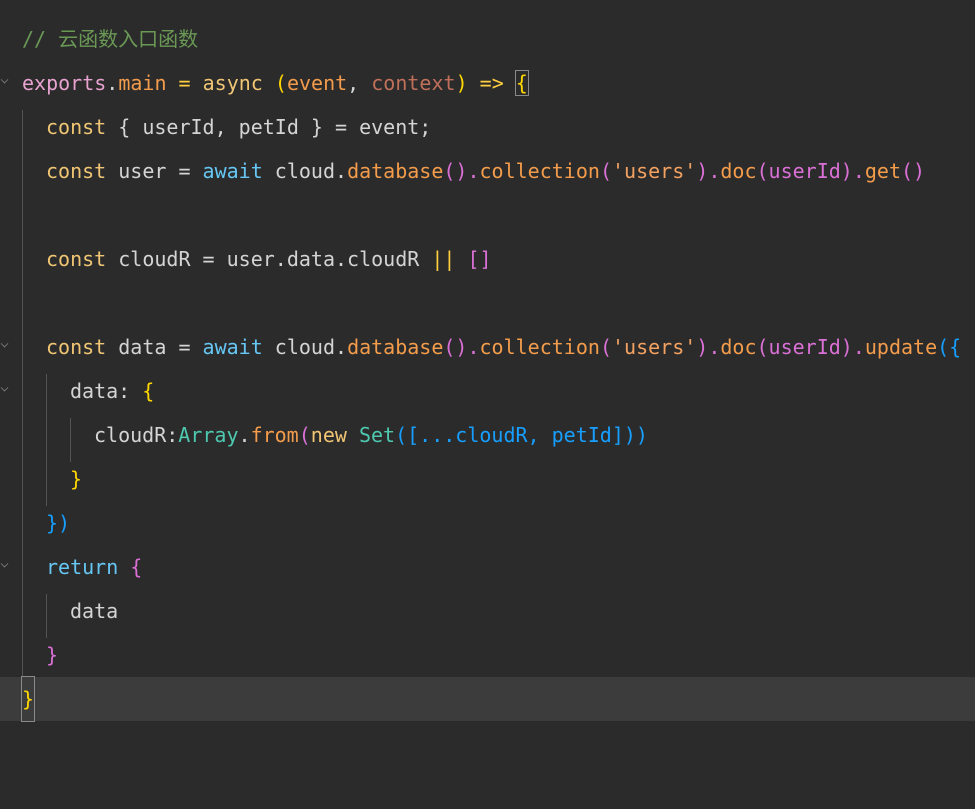 The width and height of the screenshot is (975, 809). Describe the element at coordinates (359, 83) in the screenshot. I see `token: ,` at that location.